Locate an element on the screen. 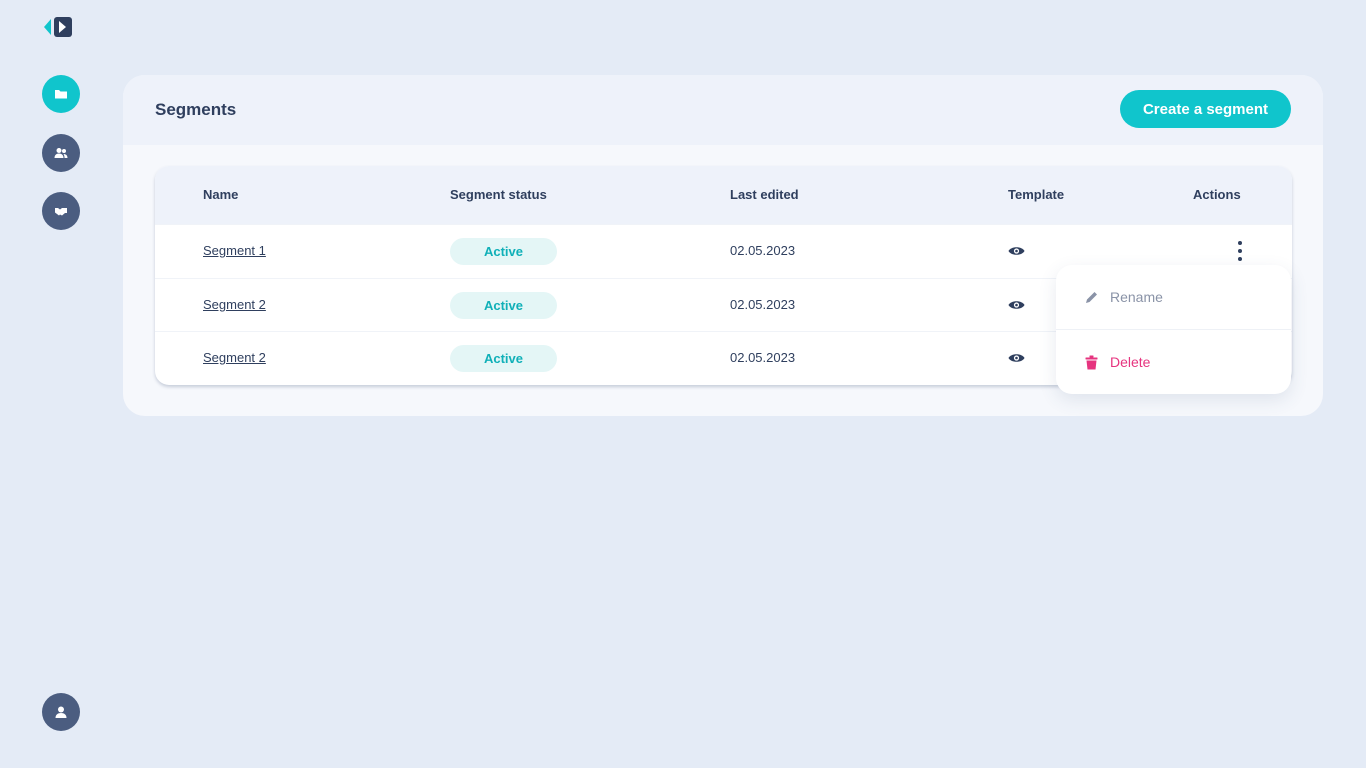 The width and height of the screenshot is (1366, 768). column-header-last-edited: Last edited is located at coordinates (764, 194).